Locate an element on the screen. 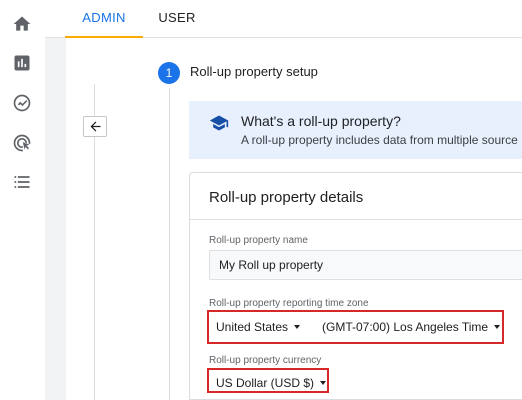  step-number-badge: 1 is located at coordinates (169, 73).